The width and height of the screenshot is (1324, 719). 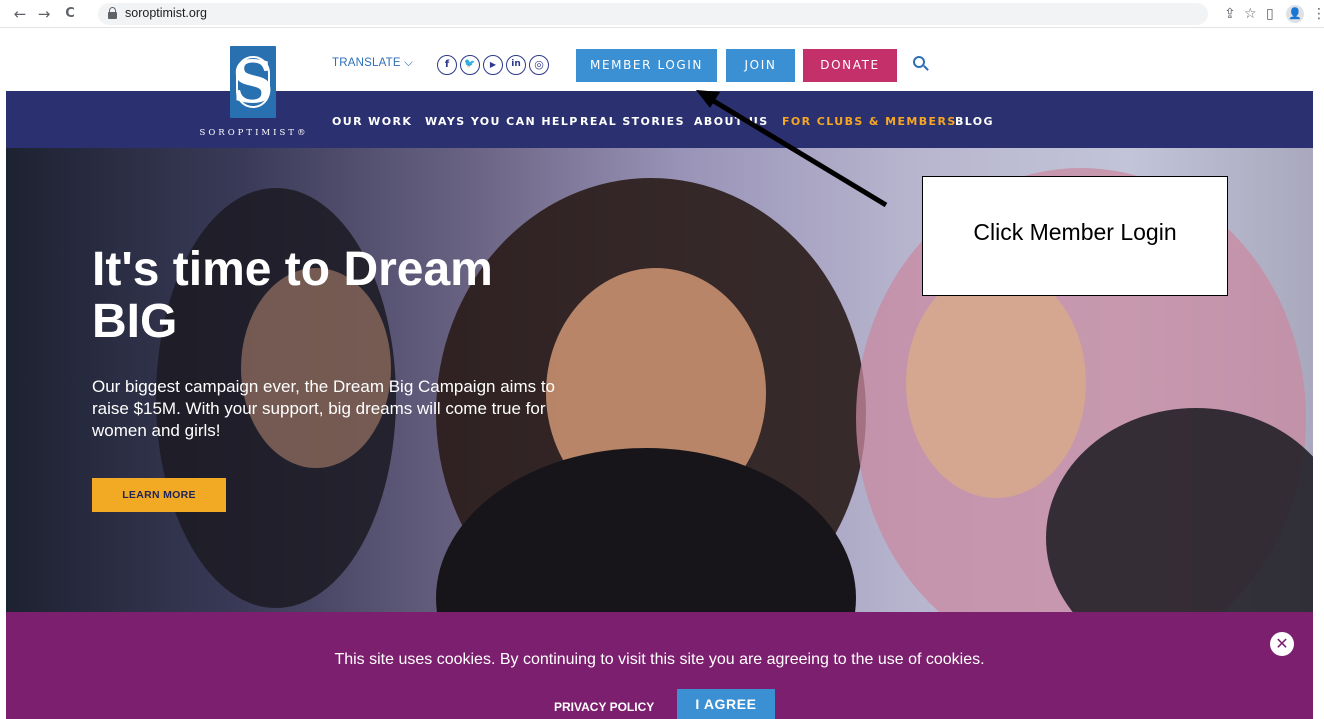 I want to click on share-icon: ⇪, so click(x=1230, y=14).